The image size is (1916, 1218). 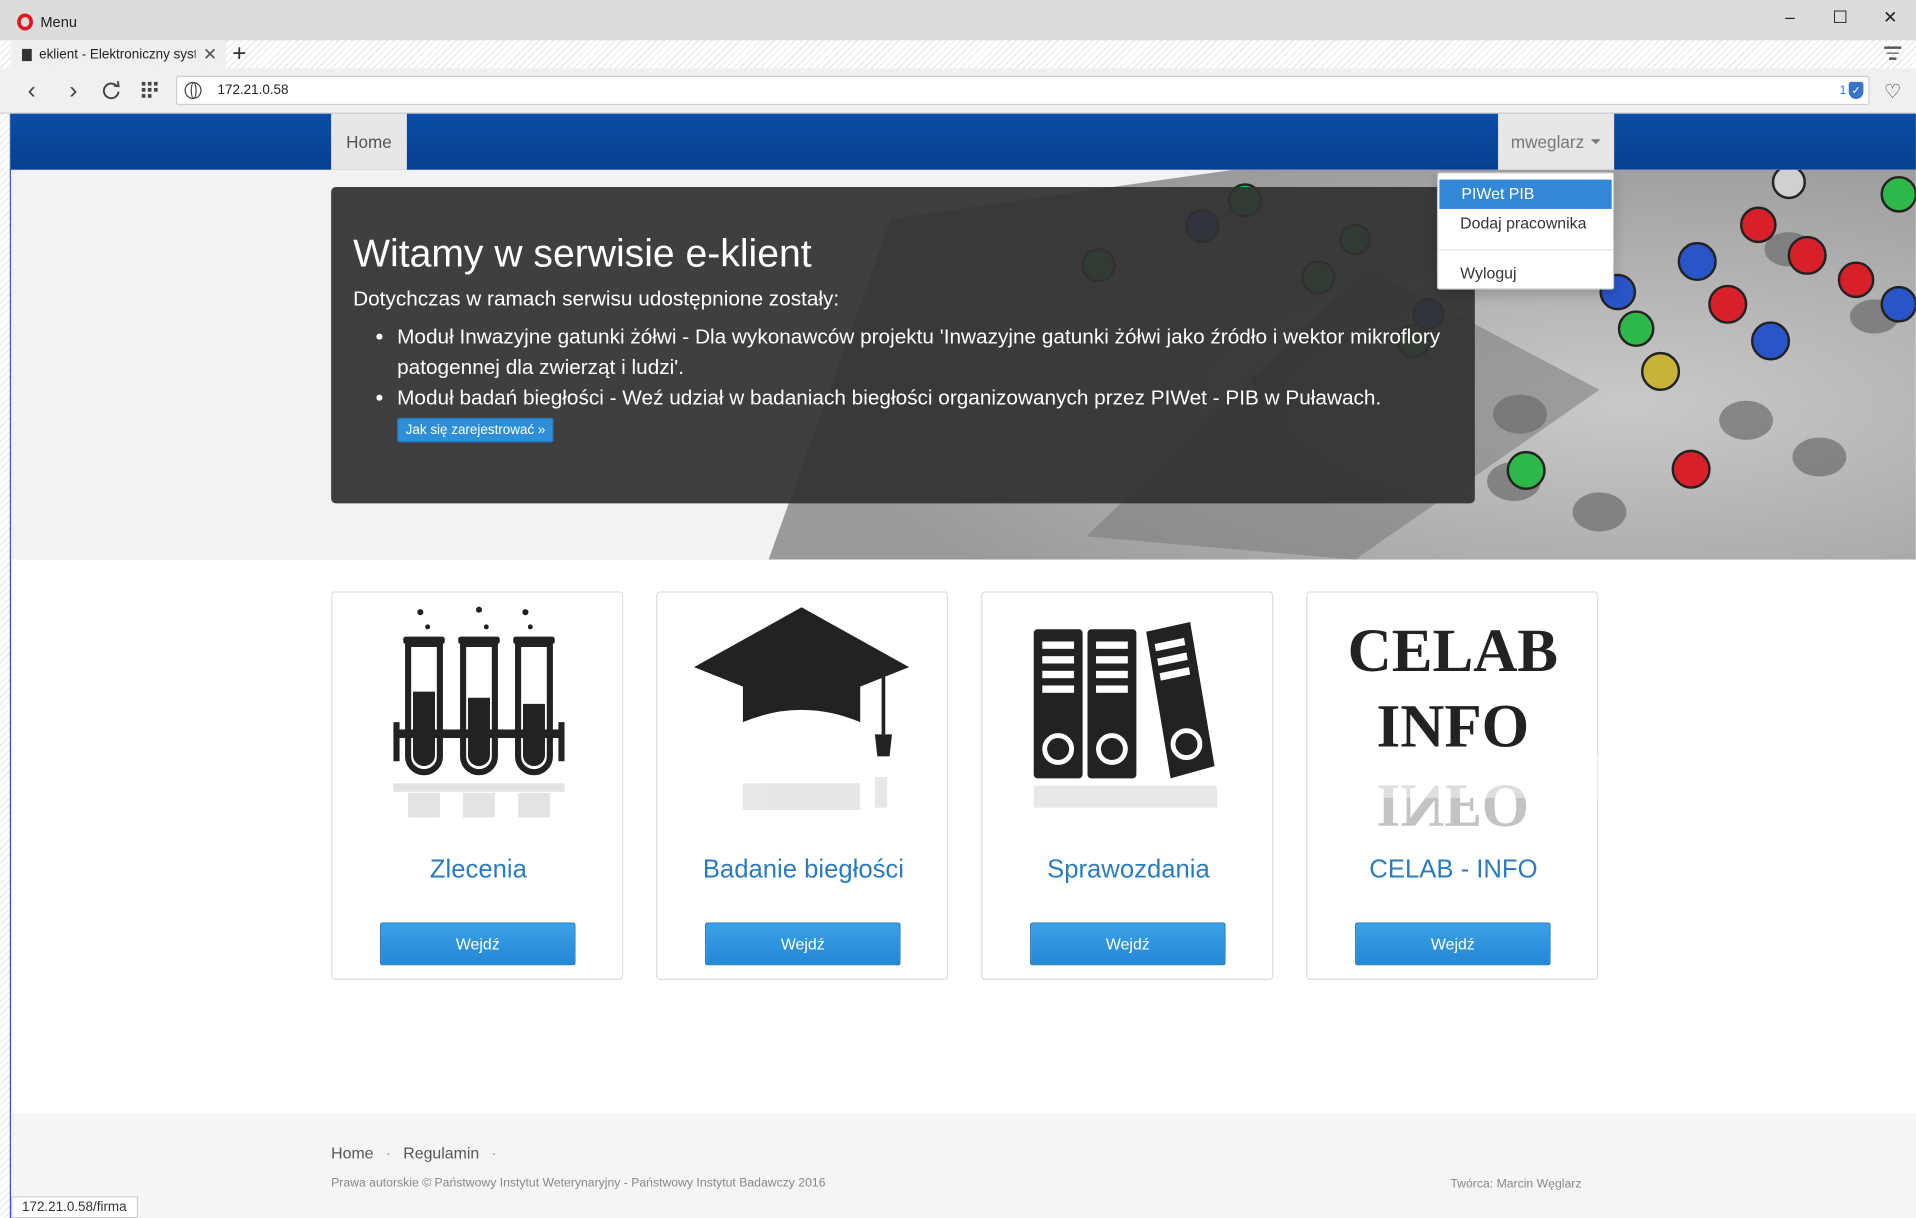 What do you see at coordinates (210, 54) in the screenshot?
I see `close-tab-icon: ✕` at bounding box center [210, 54].